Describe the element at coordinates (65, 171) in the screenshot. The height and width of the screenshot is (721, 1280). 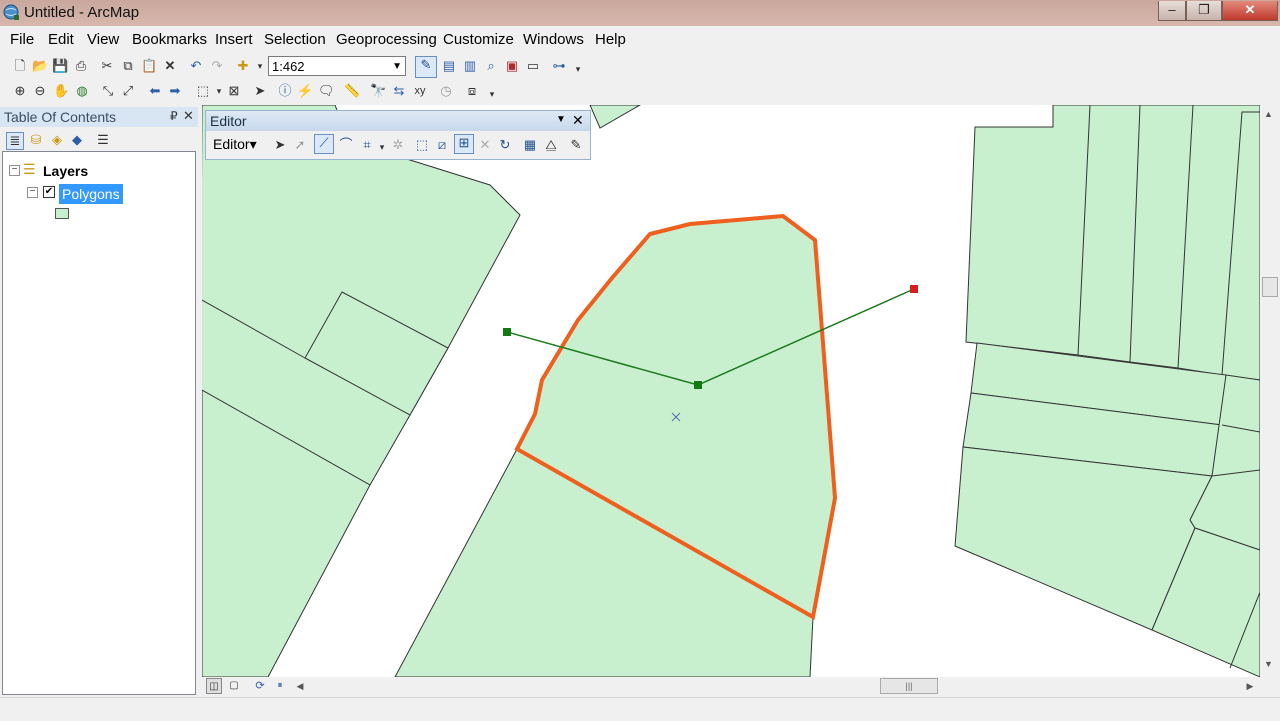
I see `layers-group-label: Layers` at that location.